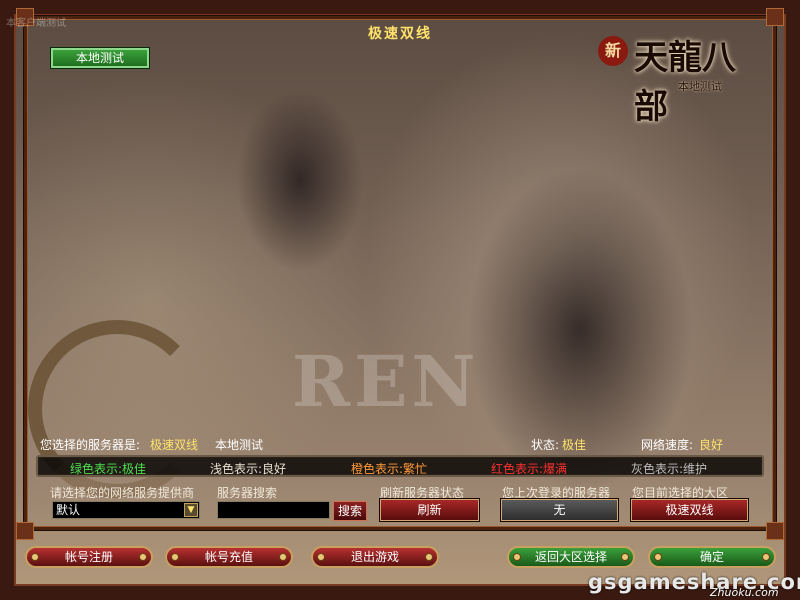 The image size is (800, 600). Describe the element at coordinates (429, 510) in the screenshot. I see `refresh-button: 刷新` at that location.